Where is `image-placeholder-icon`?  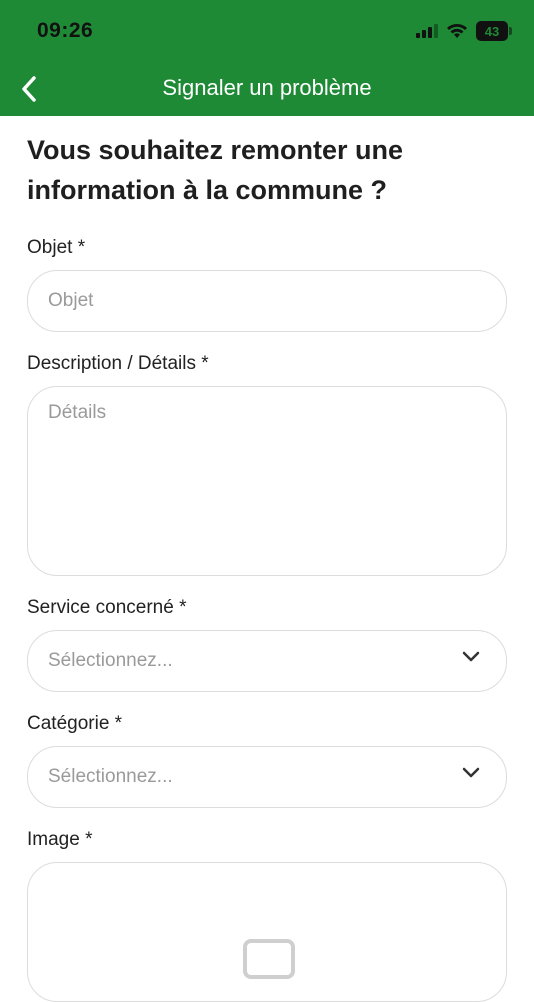 image-placeholder-icon is located at coordinates (269, 959).